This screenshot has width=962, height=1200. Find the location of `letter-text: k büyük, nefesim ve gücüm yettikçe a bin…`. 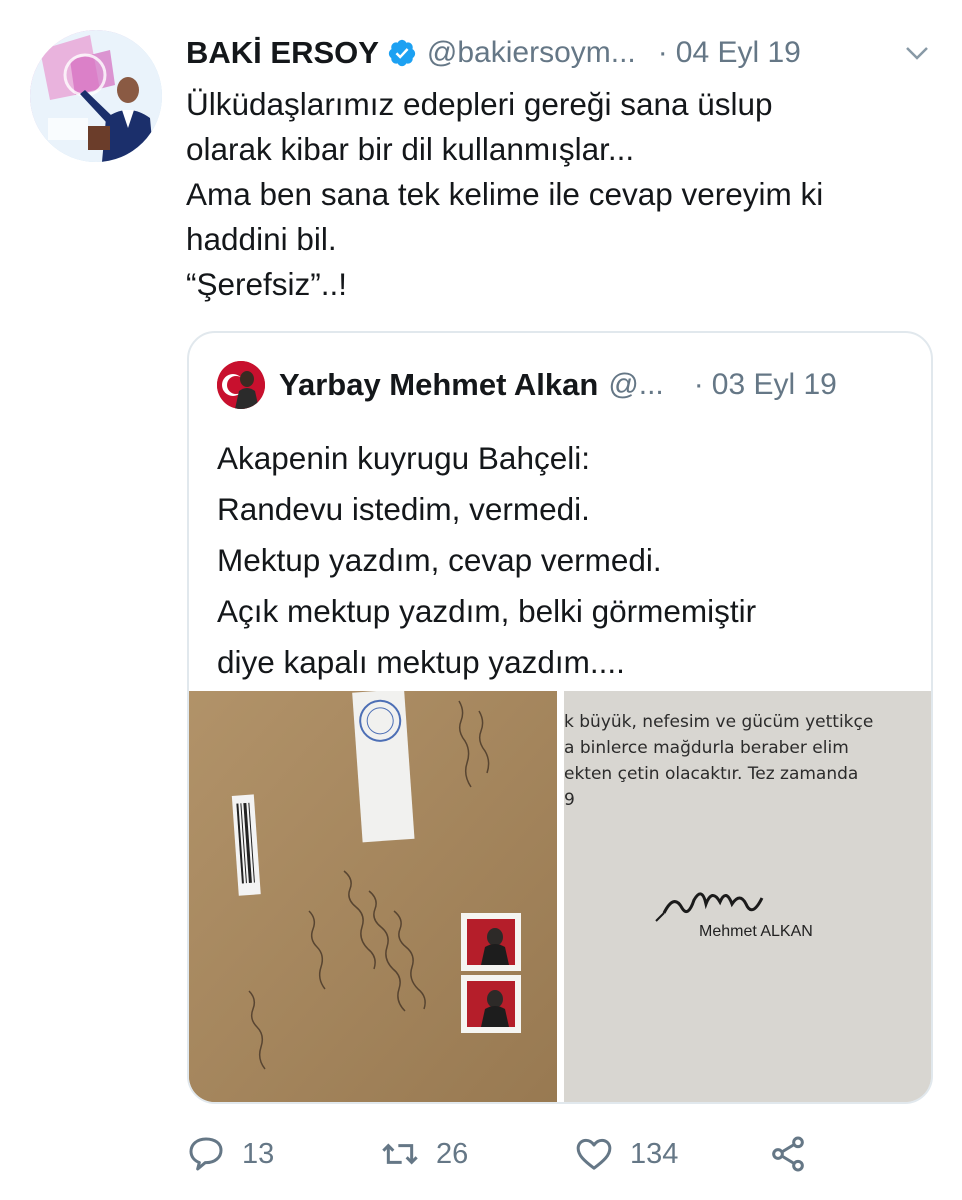

letter-text: k büyük, nefesim ve gücüm yettikçe a bin… is located at coordinates (718, 761).